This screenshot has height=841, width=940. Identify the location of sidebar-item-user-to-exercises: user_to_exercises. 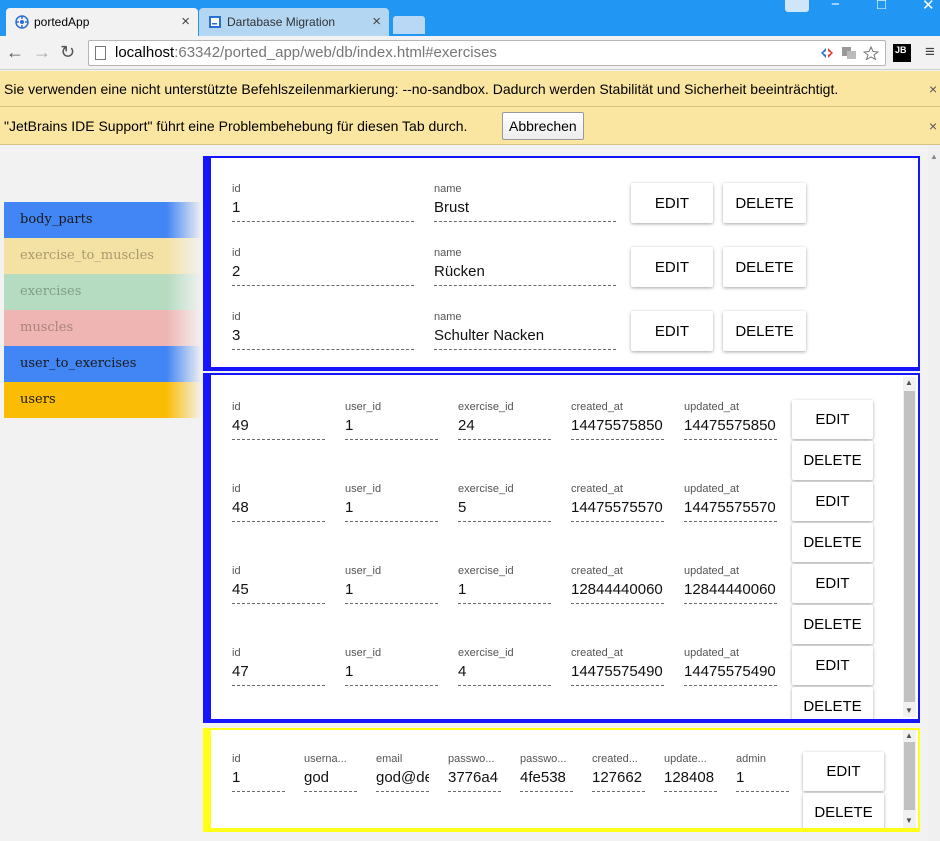
(103, 364).